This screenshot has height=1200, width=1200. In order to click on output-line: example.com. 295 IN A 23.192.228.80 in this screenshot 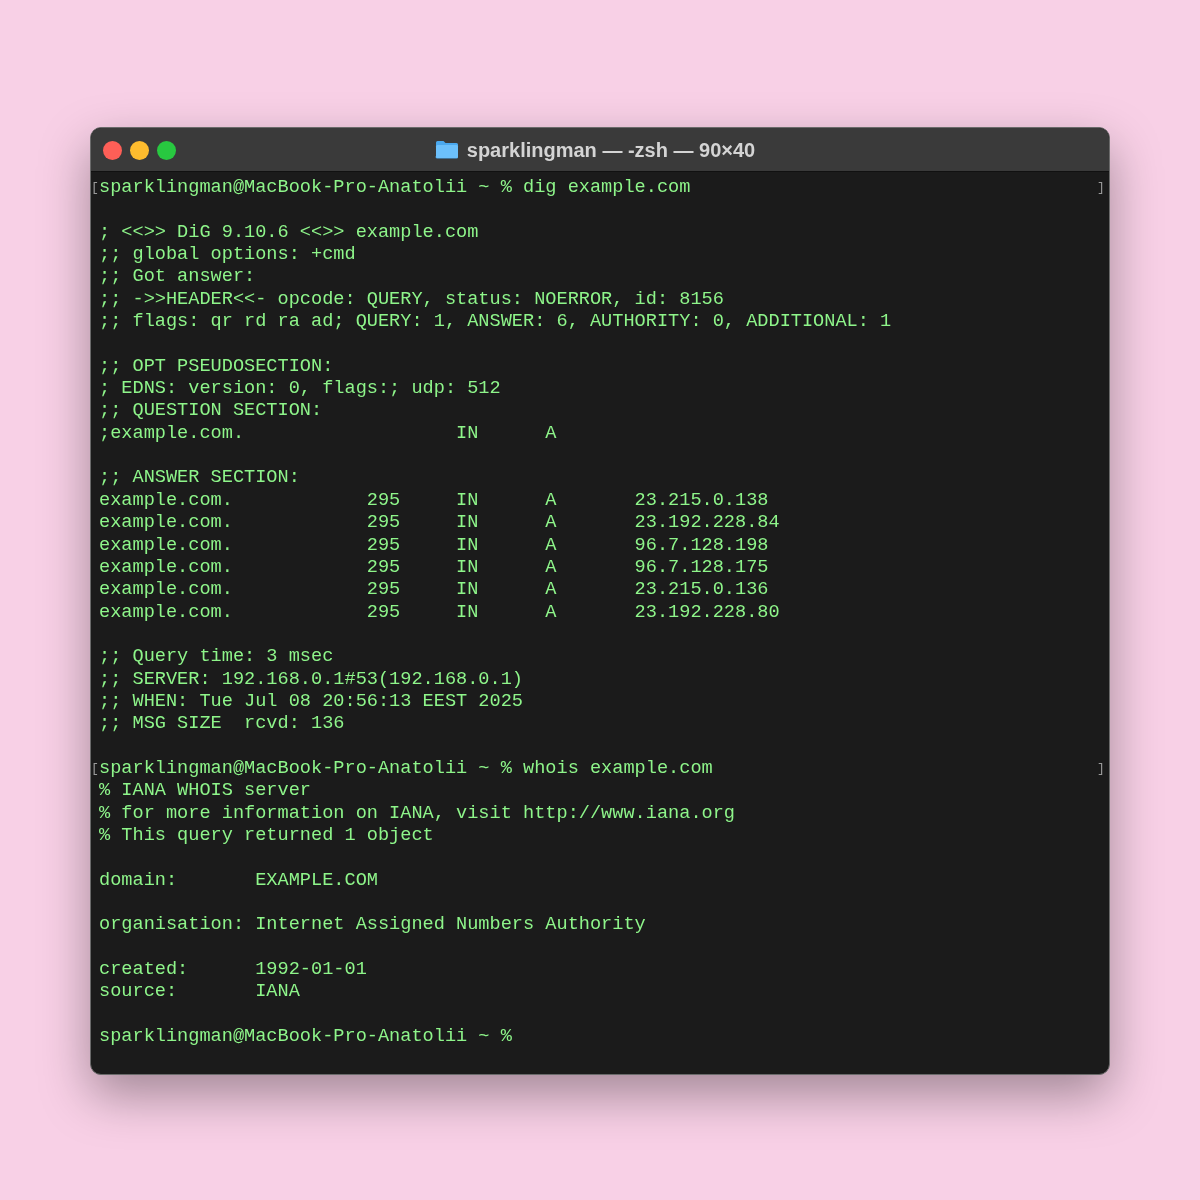, I will do `click(440, 612)`.